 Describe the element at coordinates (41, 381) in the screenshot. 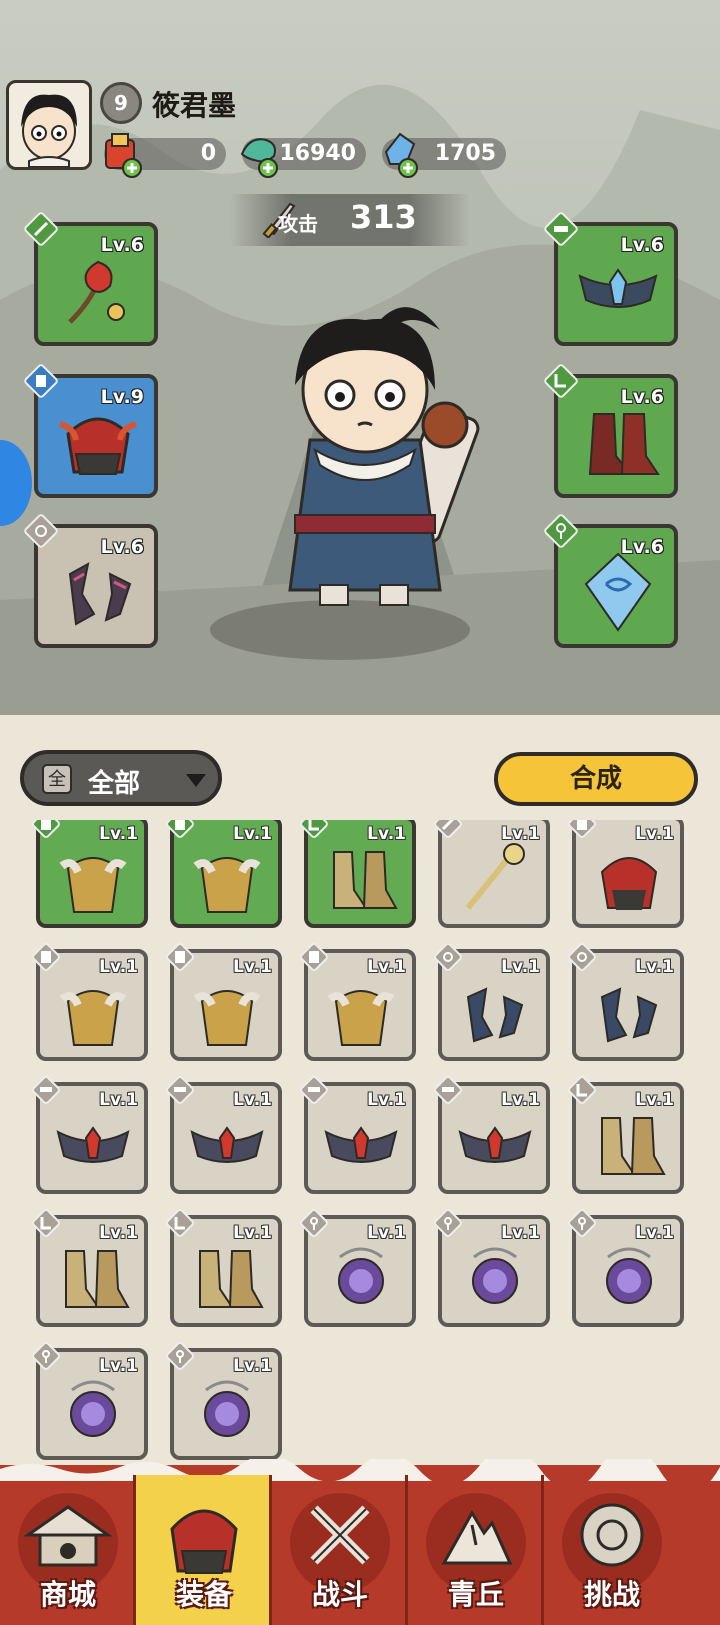

I see `helmet-slot-icon` at that location.